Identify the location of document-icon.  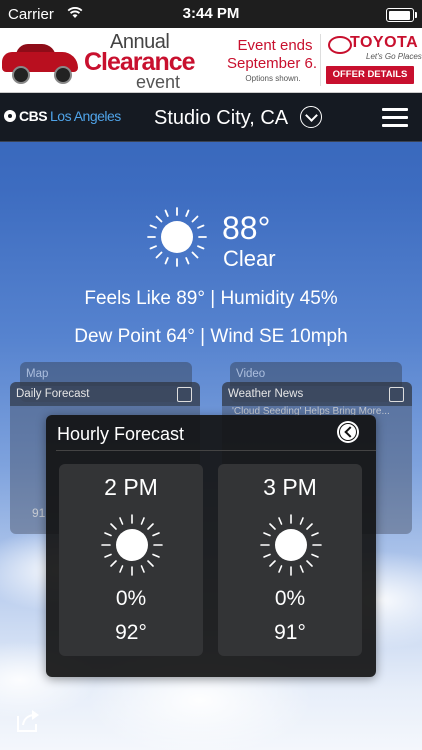
(396, 394).